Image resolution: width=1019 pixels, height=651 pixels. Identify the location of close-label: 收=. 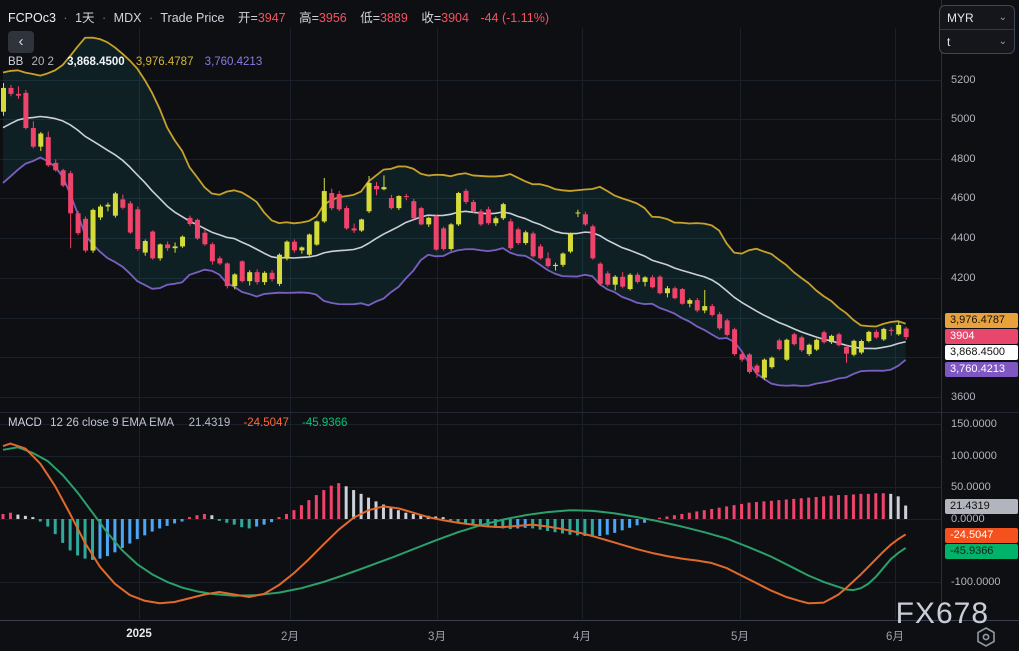
(431, 18).